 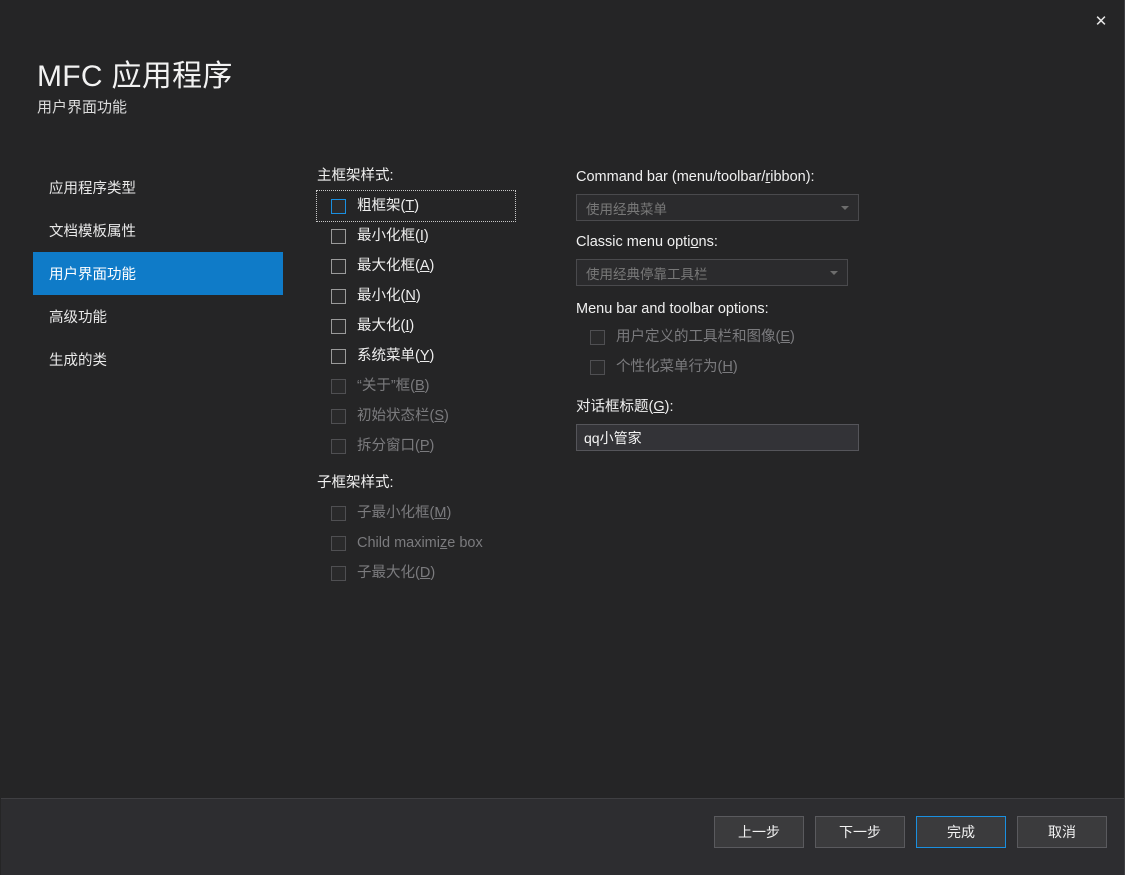 What do you see at coordinates (647, 242) in the screenshot?
I see `classic-menu-label: Classic menu options:` at bounding box center [647, 242].